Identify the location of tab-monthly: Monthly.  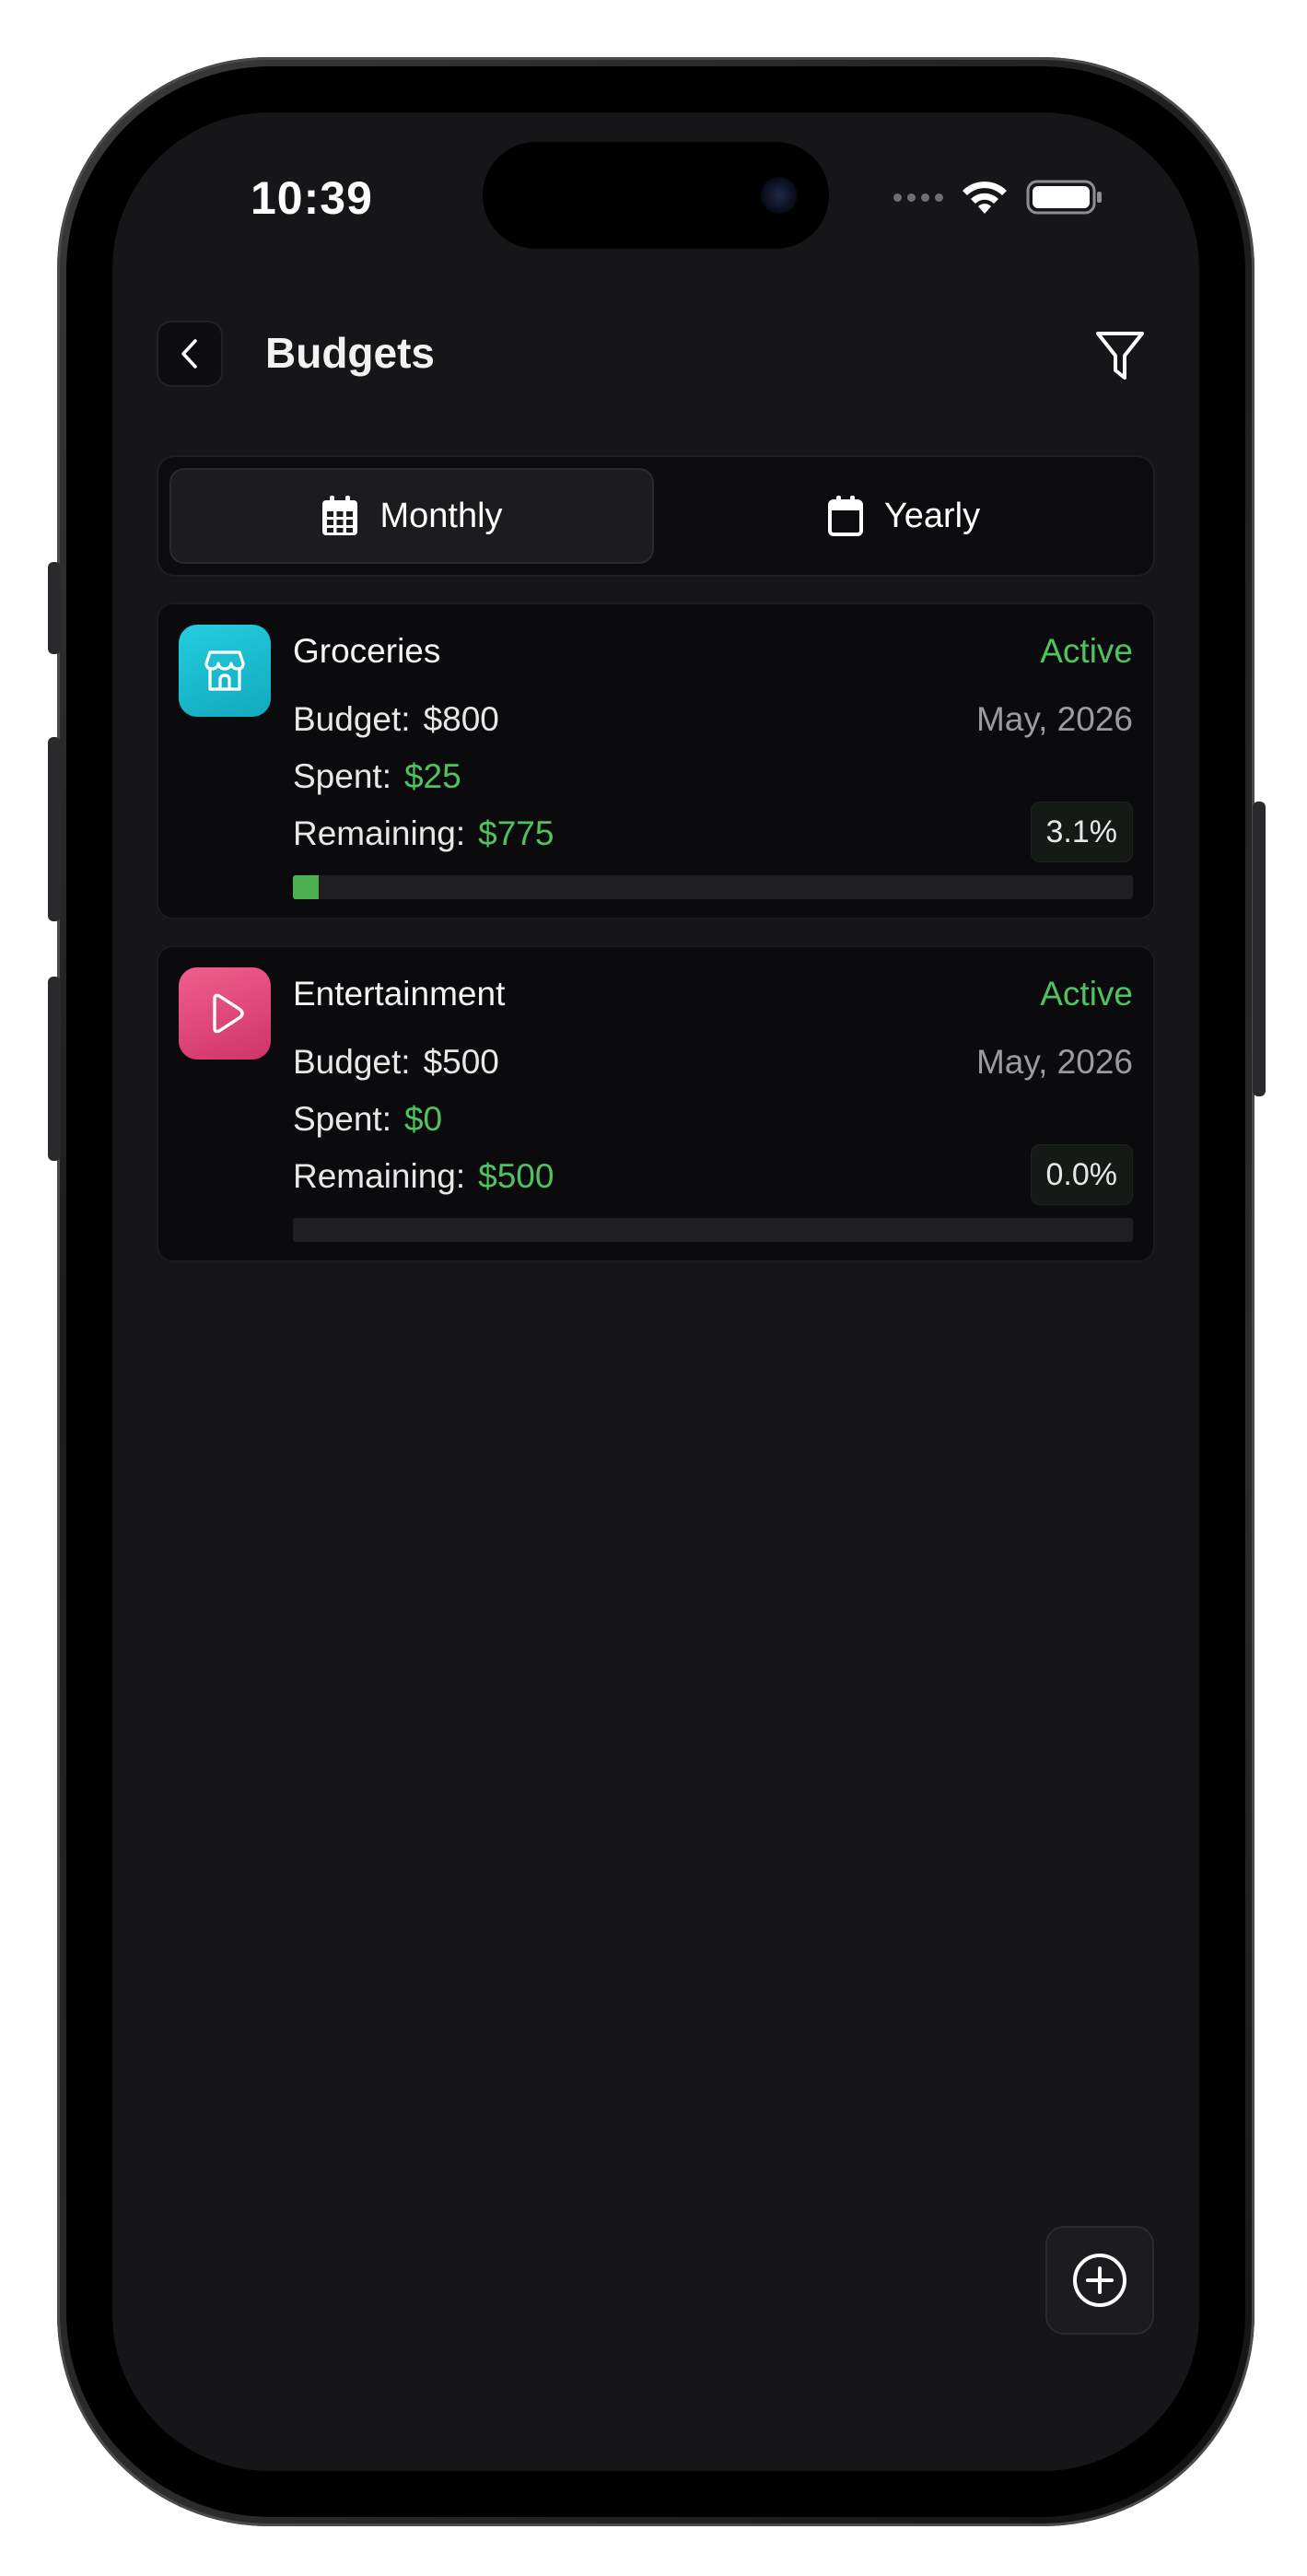
(412, 516).